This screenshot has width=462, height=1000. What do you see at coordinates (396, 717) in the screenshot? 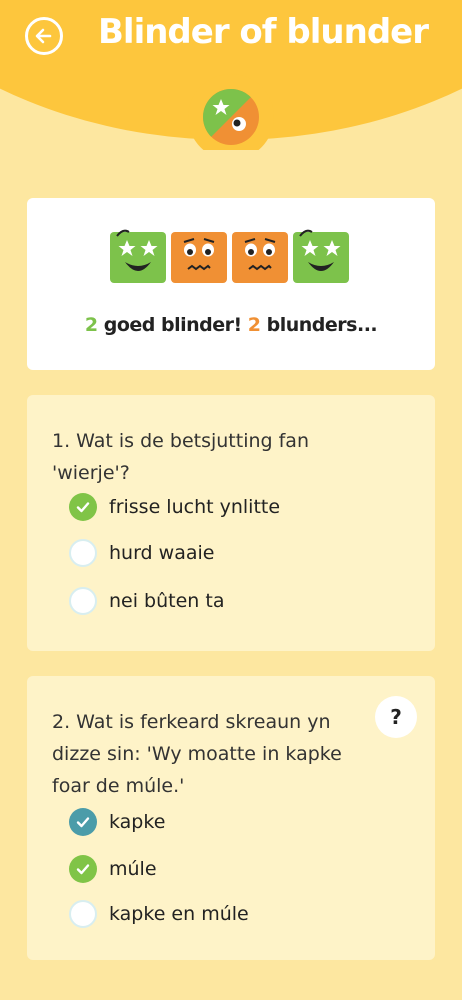
I see `help-button: ?` at bounding box center [396, 717].